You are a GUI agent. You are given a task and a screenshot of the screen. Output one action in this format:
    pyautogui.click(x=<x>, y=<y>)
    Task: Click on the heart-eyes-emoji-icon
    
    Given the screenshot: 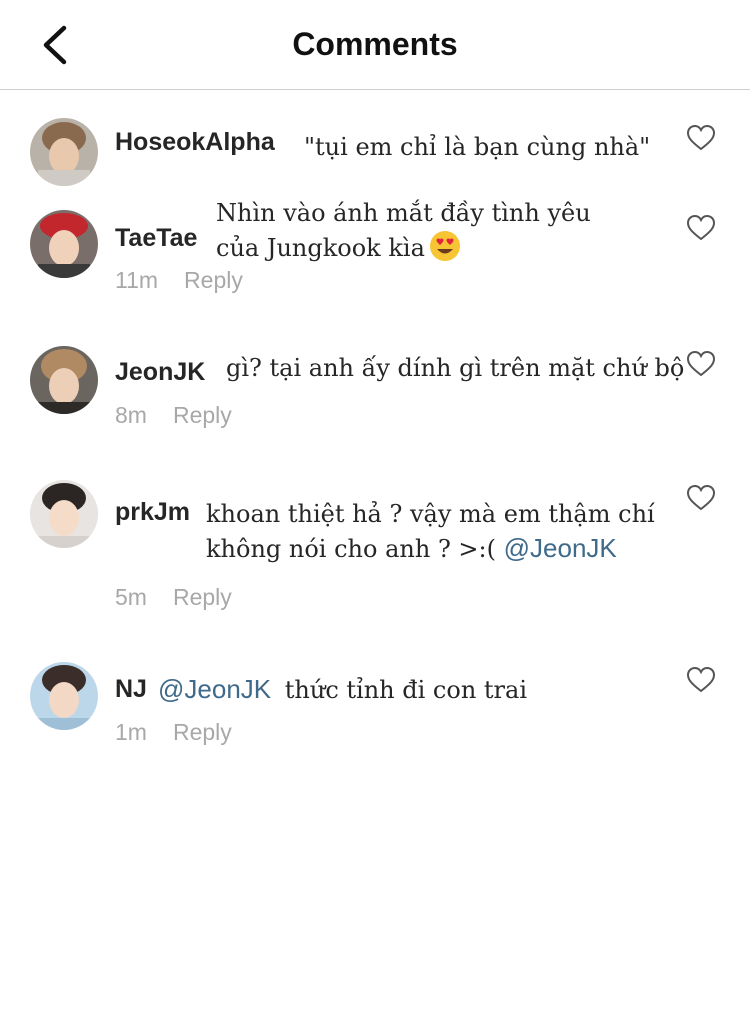 What is the action you would take?
    pyautogui.click(x=444, y=246)
    